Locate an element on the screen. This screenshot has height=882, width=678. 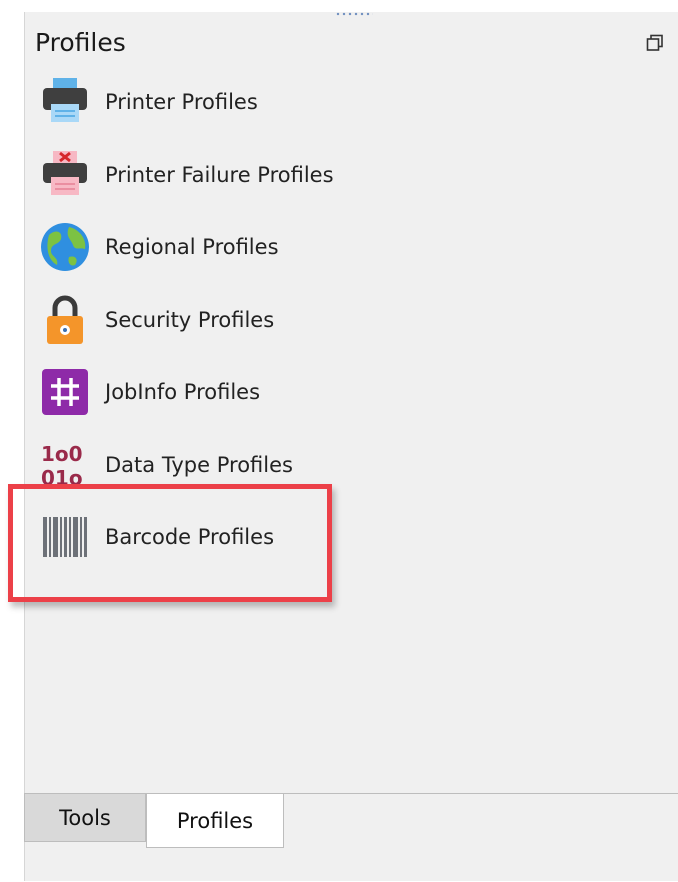
profile-item-label: JobInfo Profiles is located at coordinates (183, 392).